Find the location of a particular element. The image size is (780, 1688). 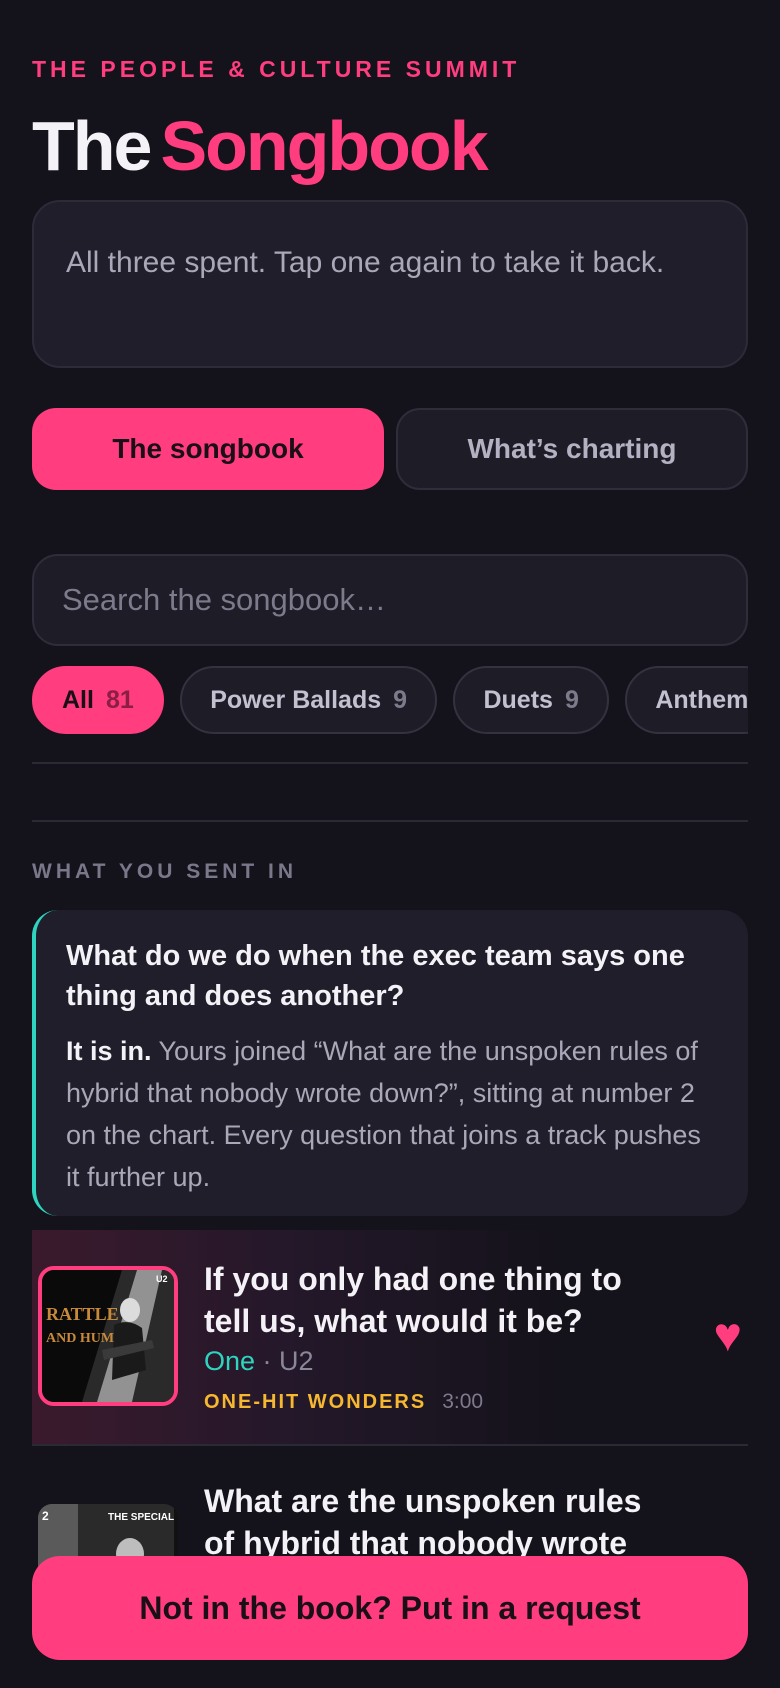

album-cover-title: RATTLE is located at coordinates (82, 1314).